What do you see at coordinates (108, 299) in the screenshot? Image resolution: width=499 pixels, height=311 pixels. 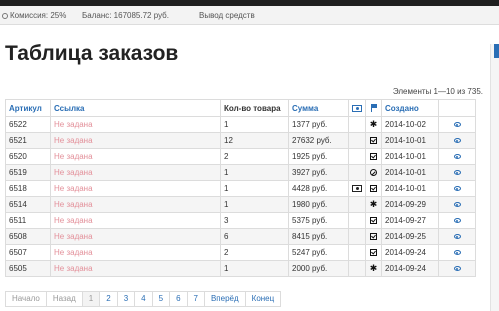 I see `pager-page-2: 2` at bounding box center [108, 299].